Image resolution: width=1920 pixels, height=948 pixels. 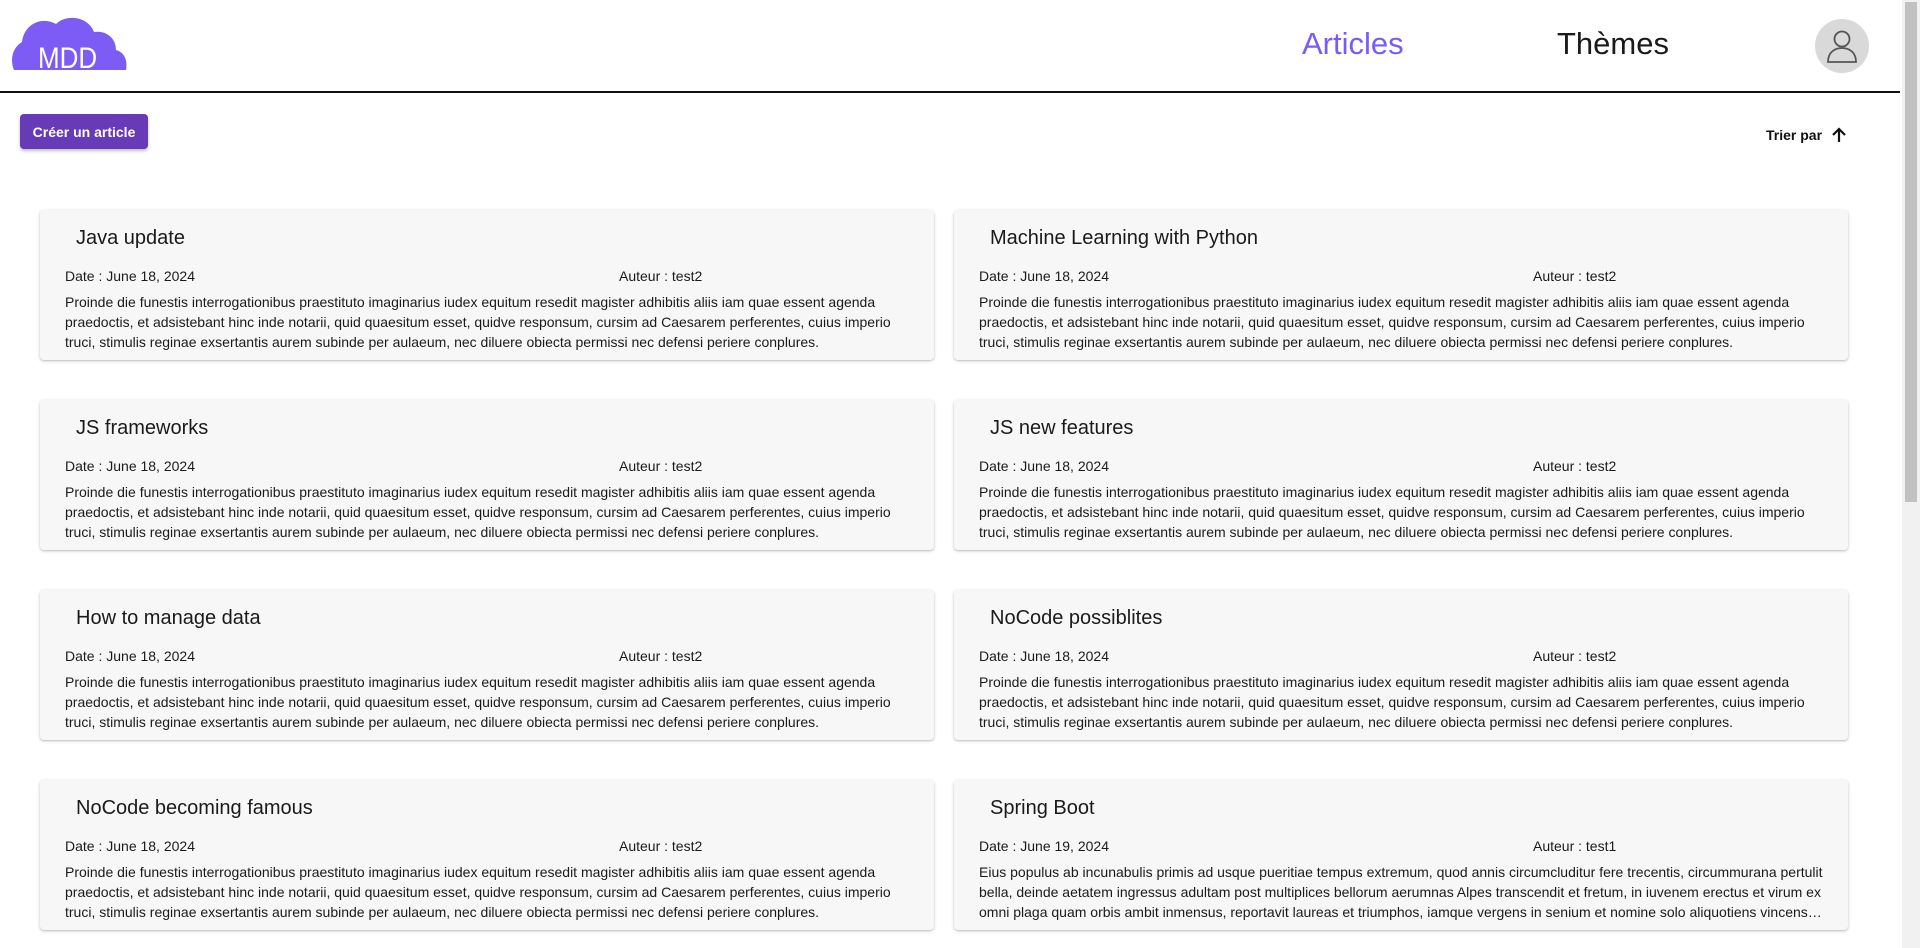 I want to click on article-title: Java update, so click(x=130, y=238).